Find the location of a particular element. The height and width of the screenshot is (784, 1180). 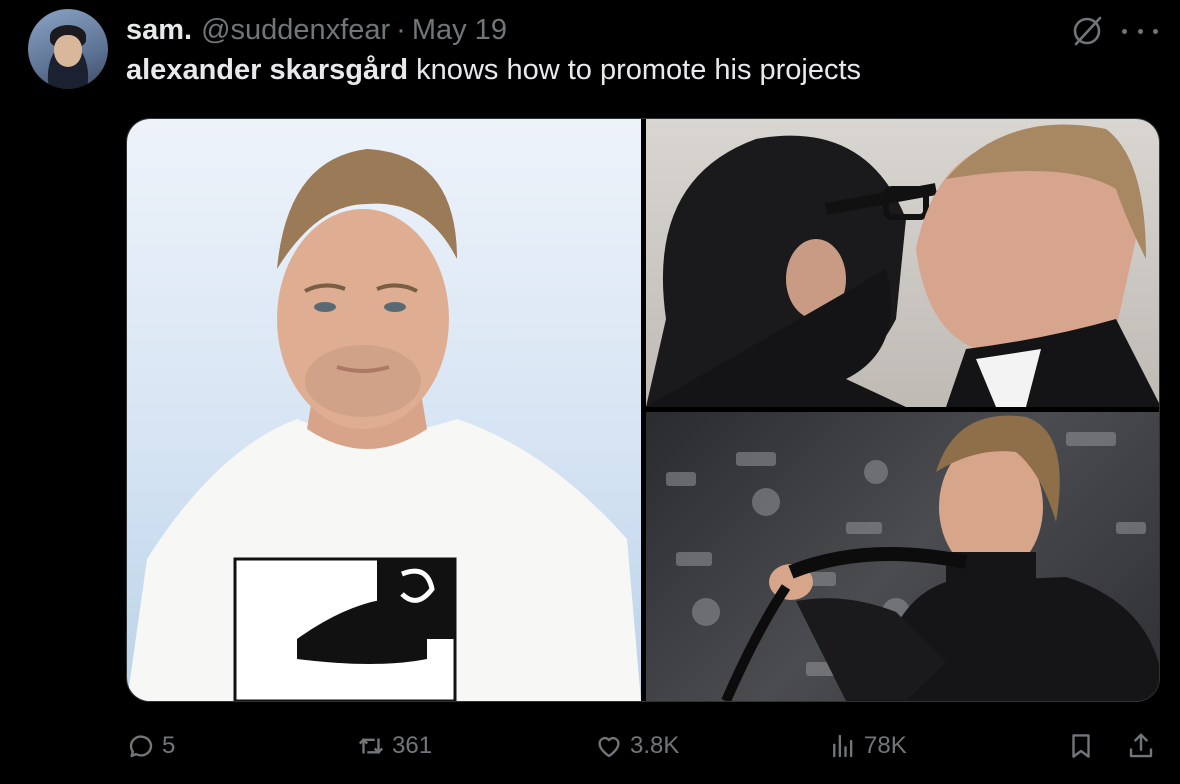

retweet-count: 361 is located at coordinates (412, 745).